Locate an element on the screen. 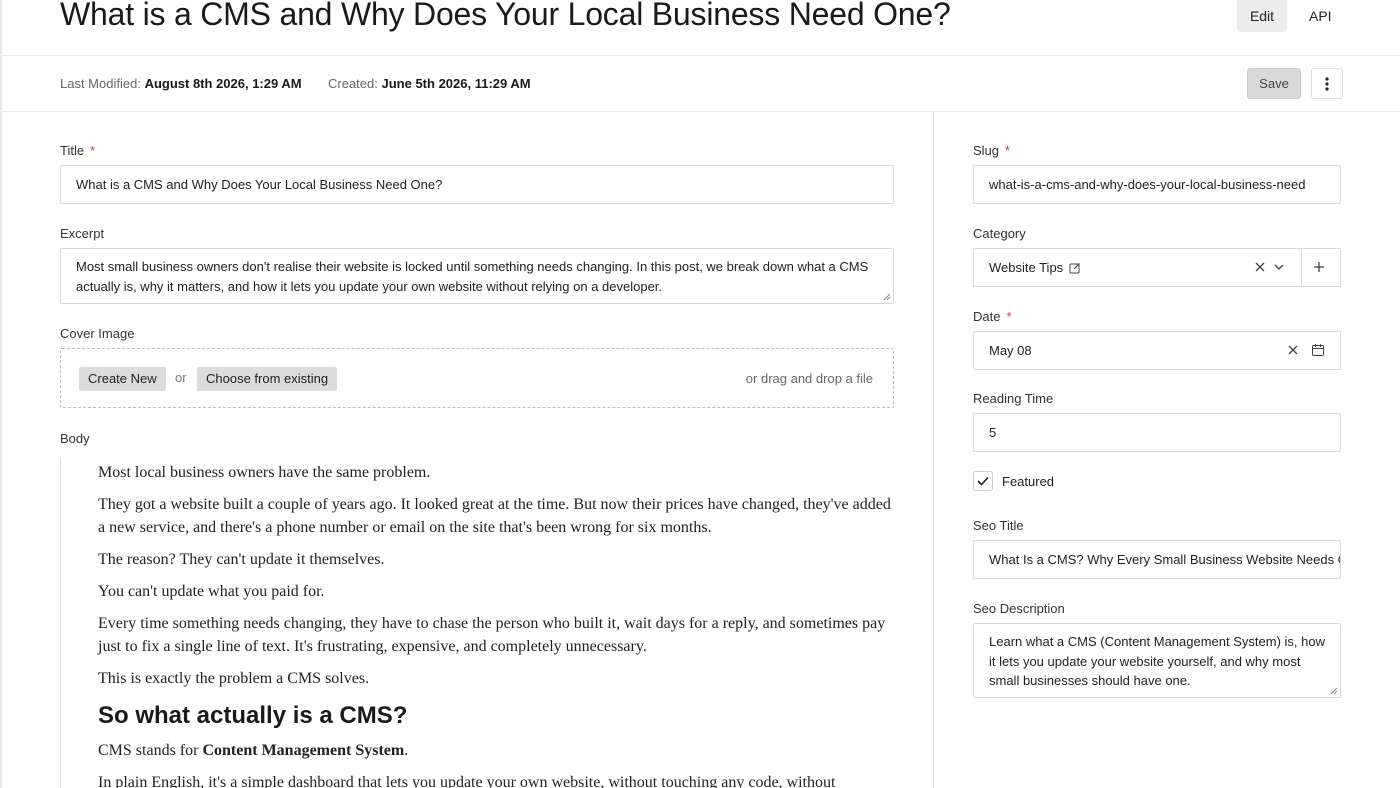  more-options-button is located at coordinates (1327, 83).